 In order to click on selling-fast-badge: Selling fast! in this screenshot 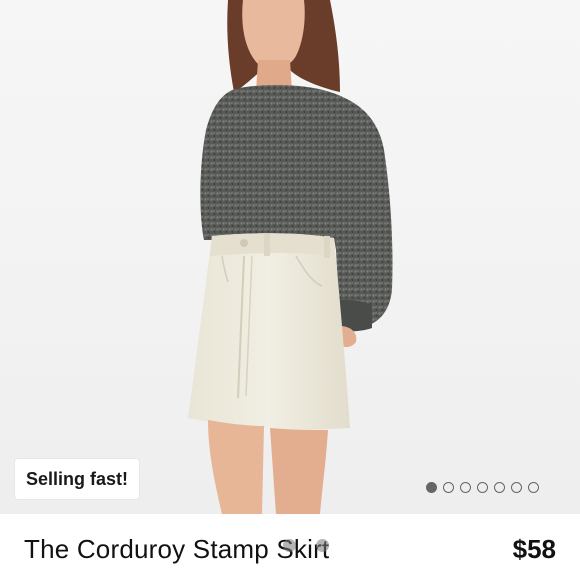, I will do `click(77, 479)`.